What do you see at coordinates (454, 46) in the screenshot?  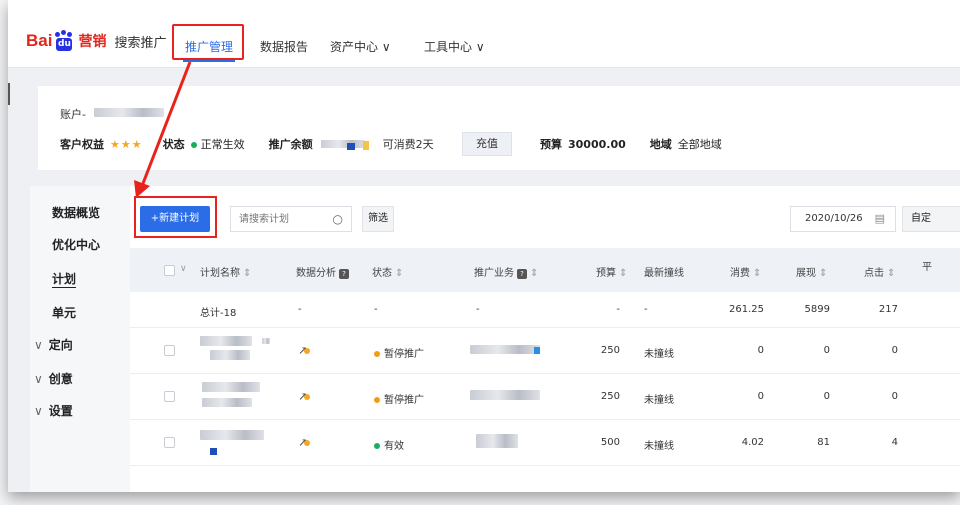 I see `nav-tool-center: 工具中心 ∨` at bounding box center [454, 46].